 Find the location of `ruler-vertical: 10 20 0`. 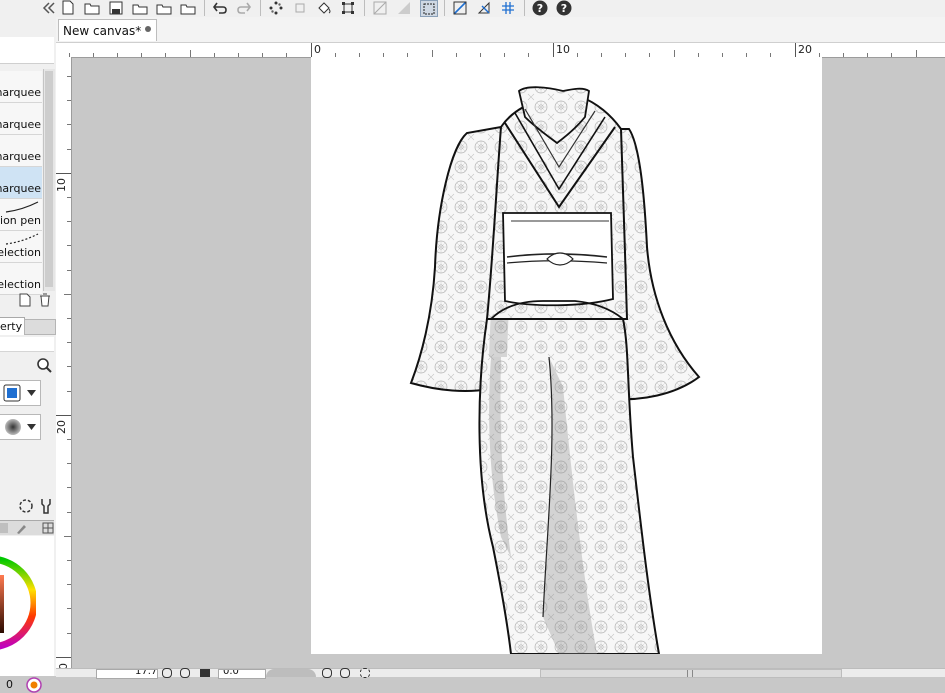

ruler-vertical: 10 20 0 is located at coordinates (63, 366).